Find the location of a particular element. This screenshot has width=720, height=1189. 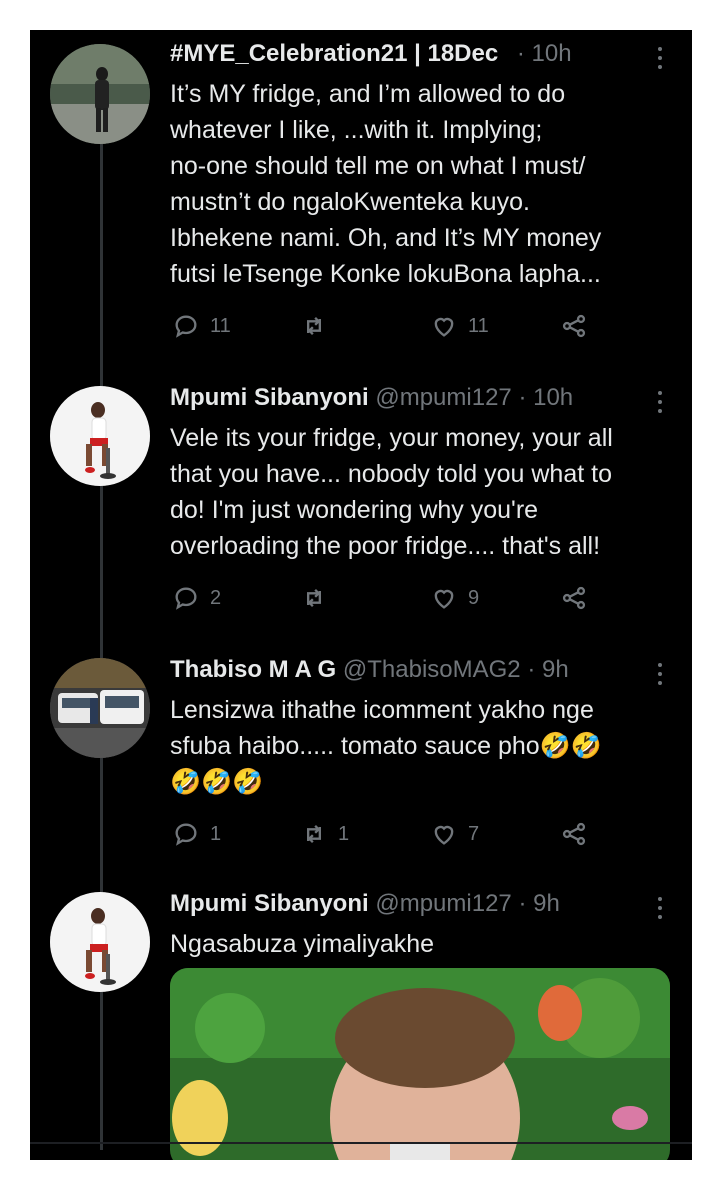

tweet-header: #MYE_Celebration21 | 18Dec · 10h is located at coordinates (420, 58).